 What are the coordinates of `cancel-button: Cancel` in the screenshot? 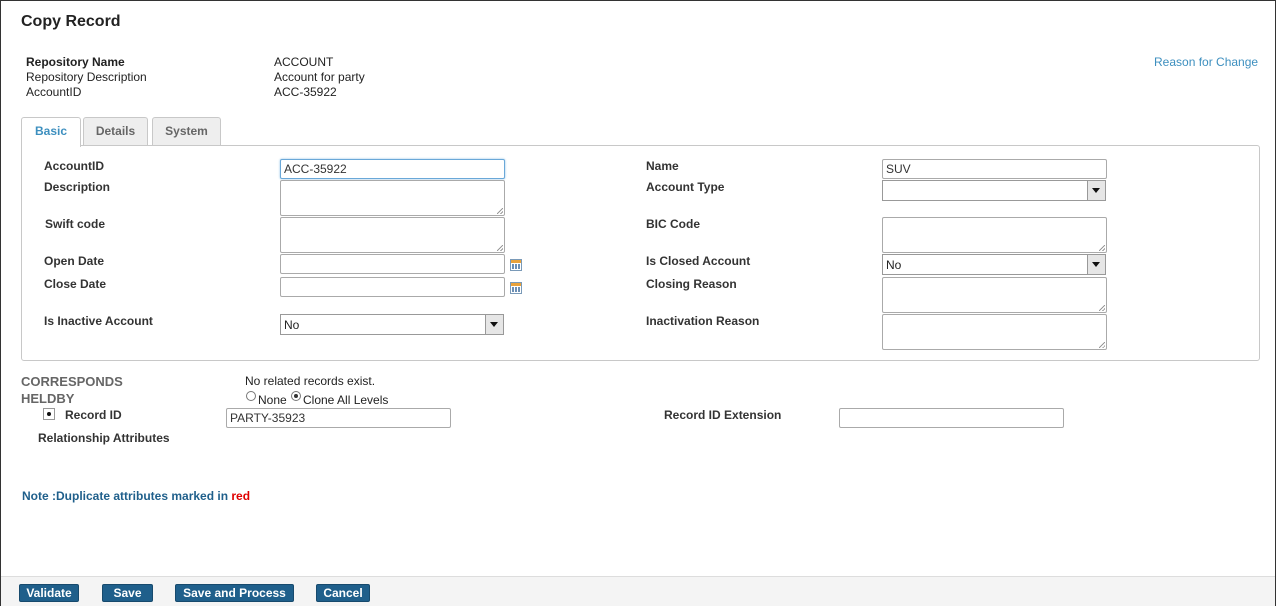 It's located at (343, 593).